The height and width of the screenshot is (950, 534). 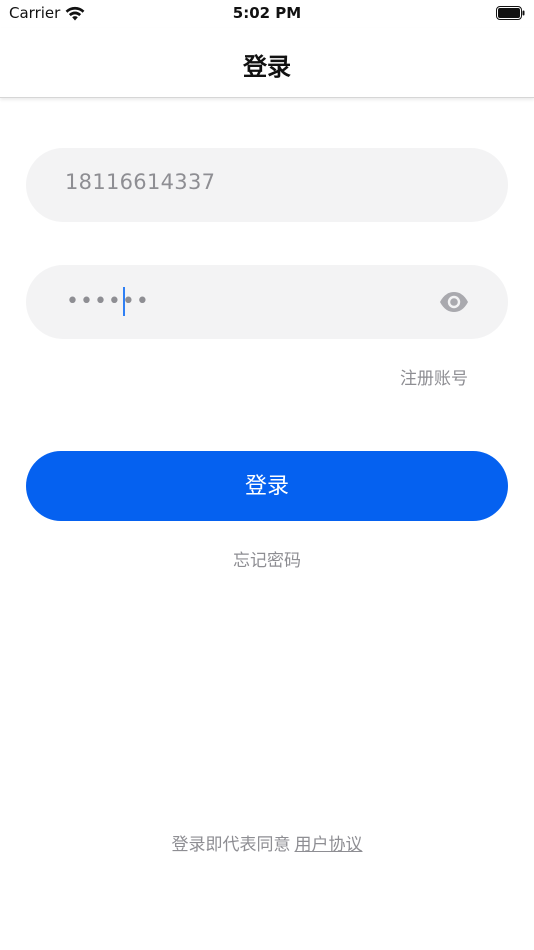 What do you see at coordinates (267, 558) in the screenshot?
I see `forgot-password-link: 忘记密码` at bounding box center [267, 558].